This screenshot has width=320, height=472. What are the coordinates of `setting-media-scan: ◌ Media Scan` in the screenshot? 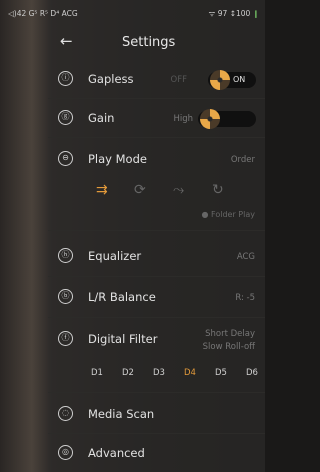 It's located at (156, 414).